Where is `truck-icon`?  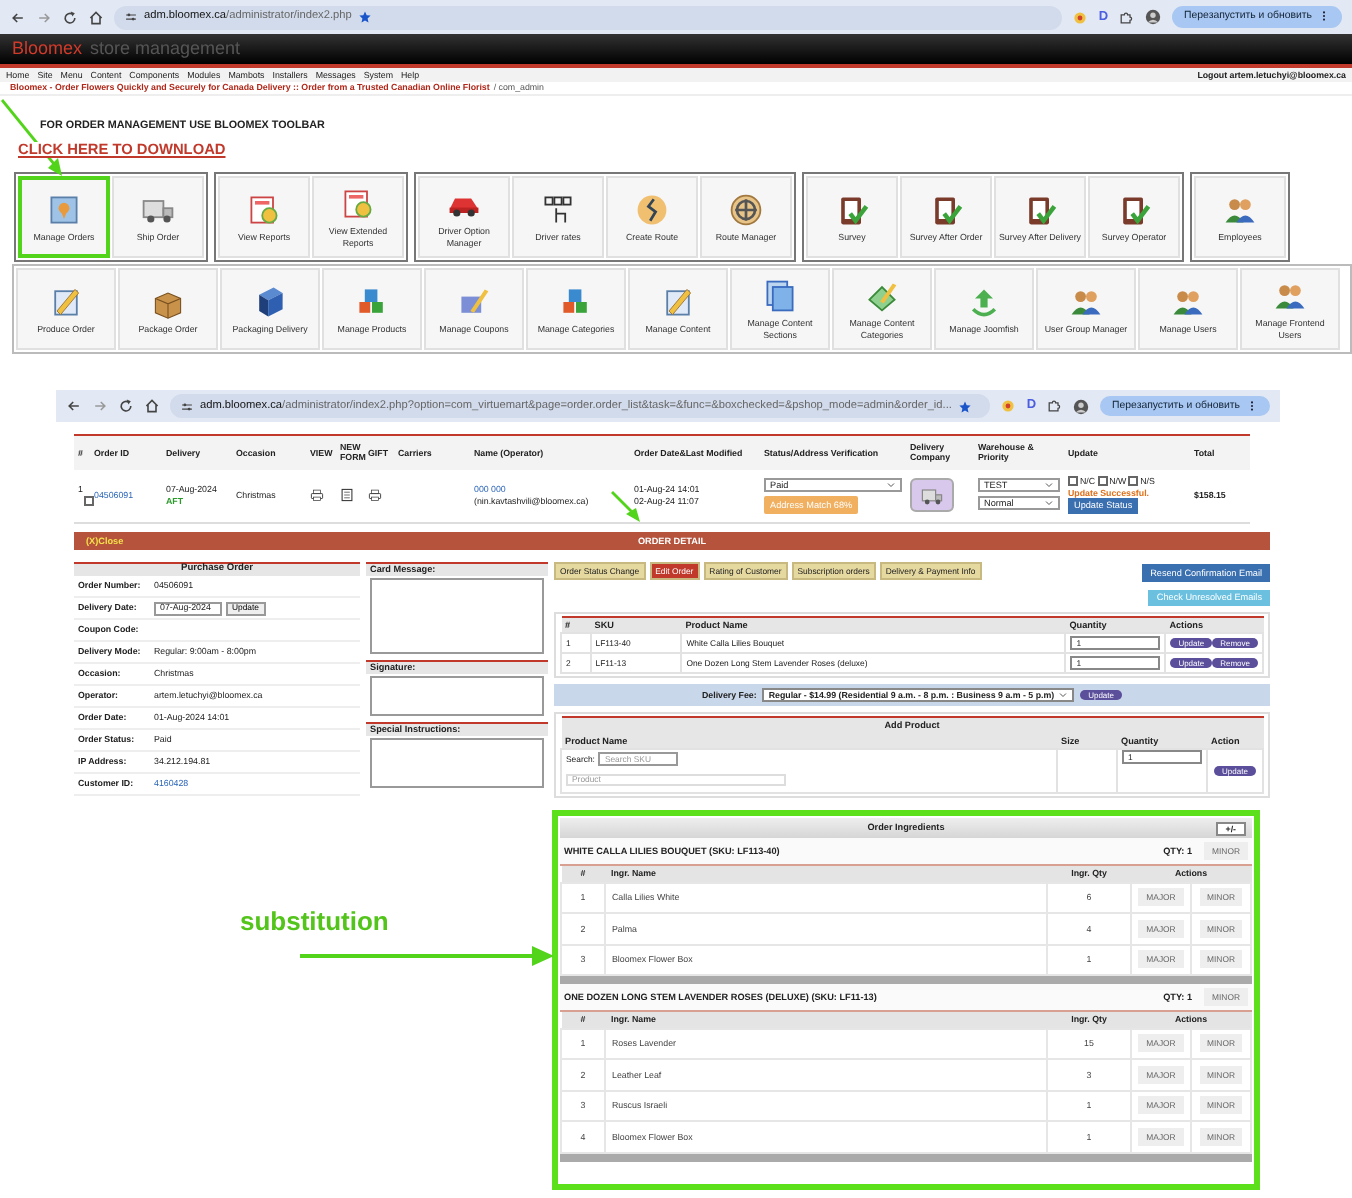 truck-icon is located at coordinates (932, 495).